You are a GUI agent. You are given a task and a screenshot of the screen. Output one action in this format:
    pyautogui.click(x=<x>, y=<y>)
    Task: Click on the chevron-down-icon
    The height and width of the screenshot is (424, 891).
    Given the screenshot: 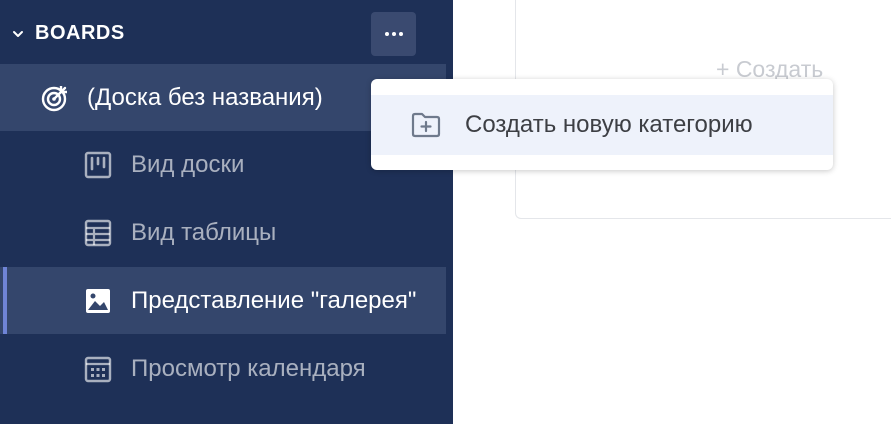 What is the action you would take?
    pyautogui.click(x=18, y=34)
    